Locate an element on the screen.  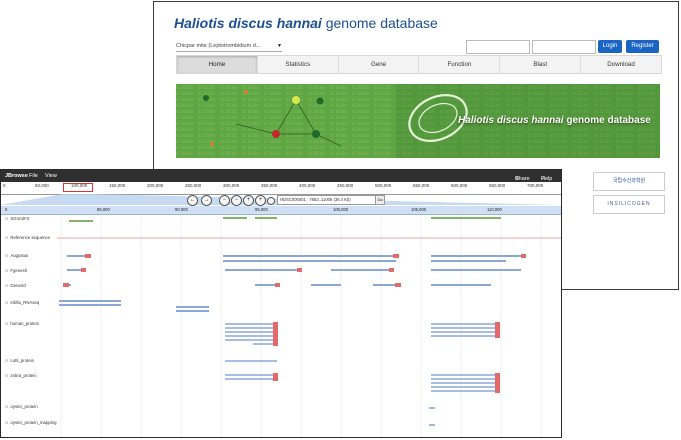
login-button: Login is located at coordinates (610, 46).